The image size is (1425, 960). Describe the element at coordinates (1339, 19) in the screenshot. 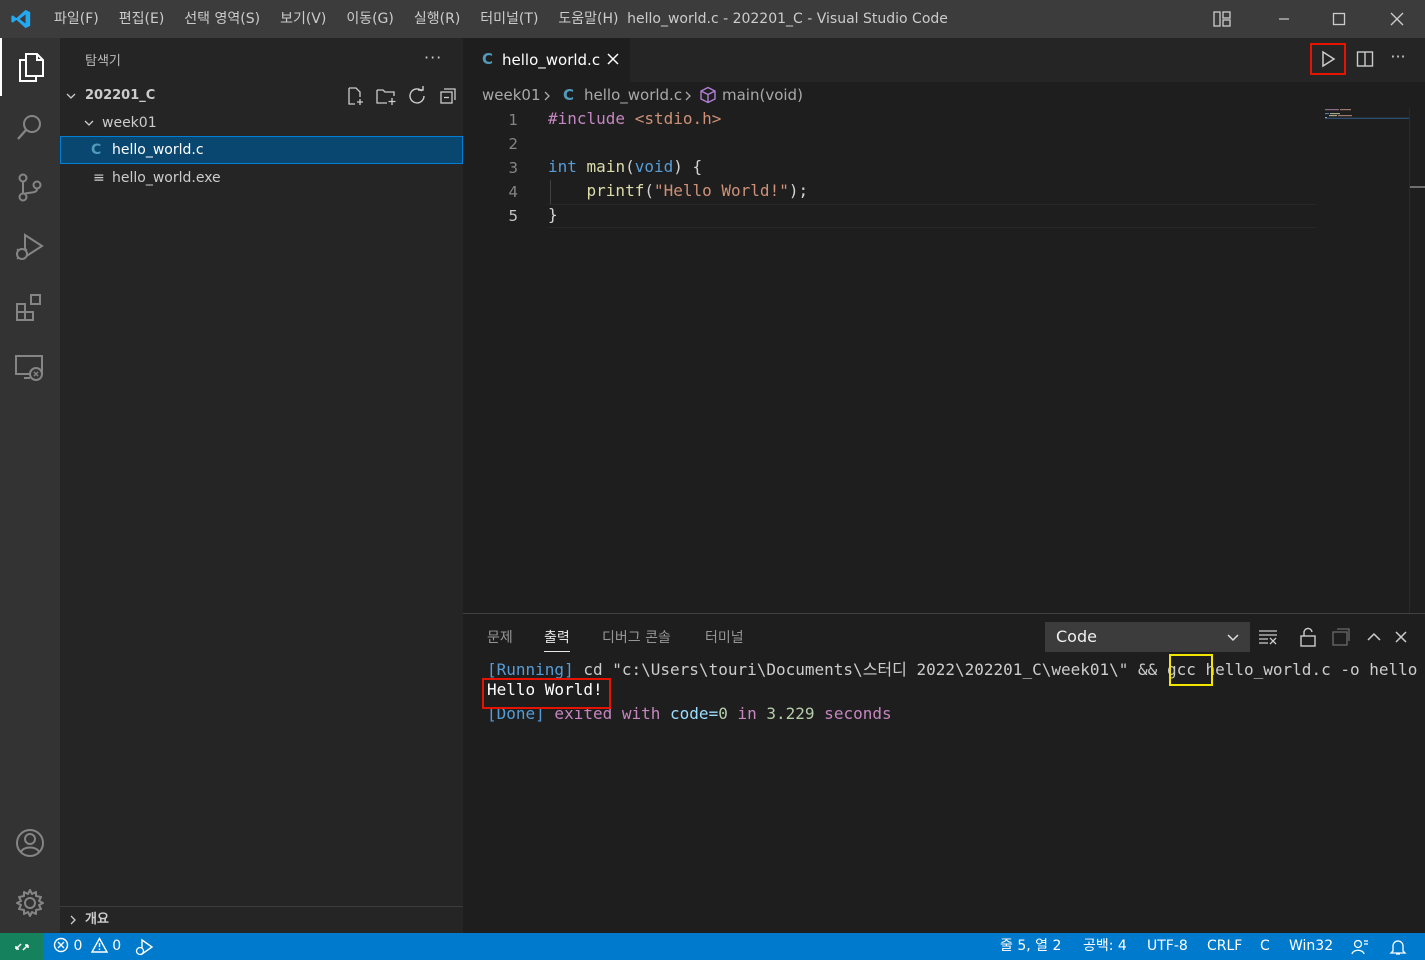

I see `maximize-button` at that location.